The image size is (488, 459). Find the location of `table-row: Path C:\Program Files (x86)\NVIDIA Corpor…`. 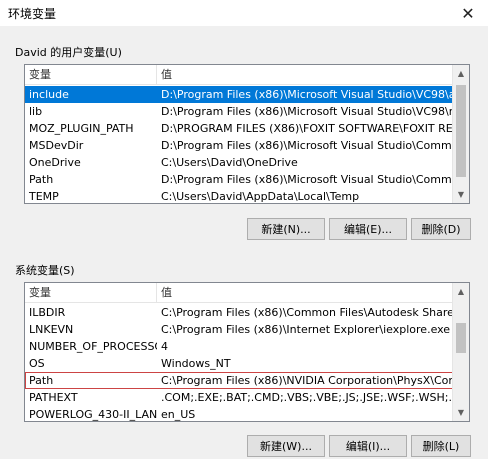

table-row: Path C:\Program Files (x86)\NVIDIA Corpor… is located at coordinates (239, 380).